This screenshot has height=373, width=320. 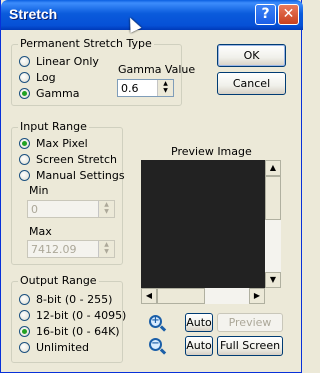 What do you see at coordinates (250, 346) in the screenshot?
I see `full-screen-button: Full Screen` at bounding box center [250, 346].